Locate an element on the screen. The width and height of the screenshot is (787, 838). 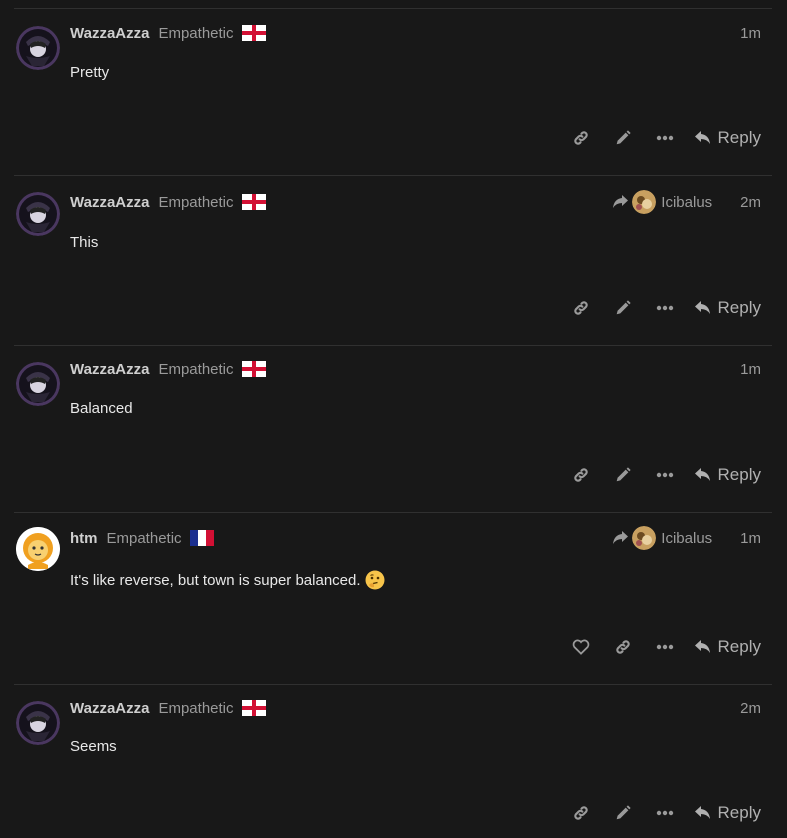
post-content: Seems is located at coordinates (93, 746).